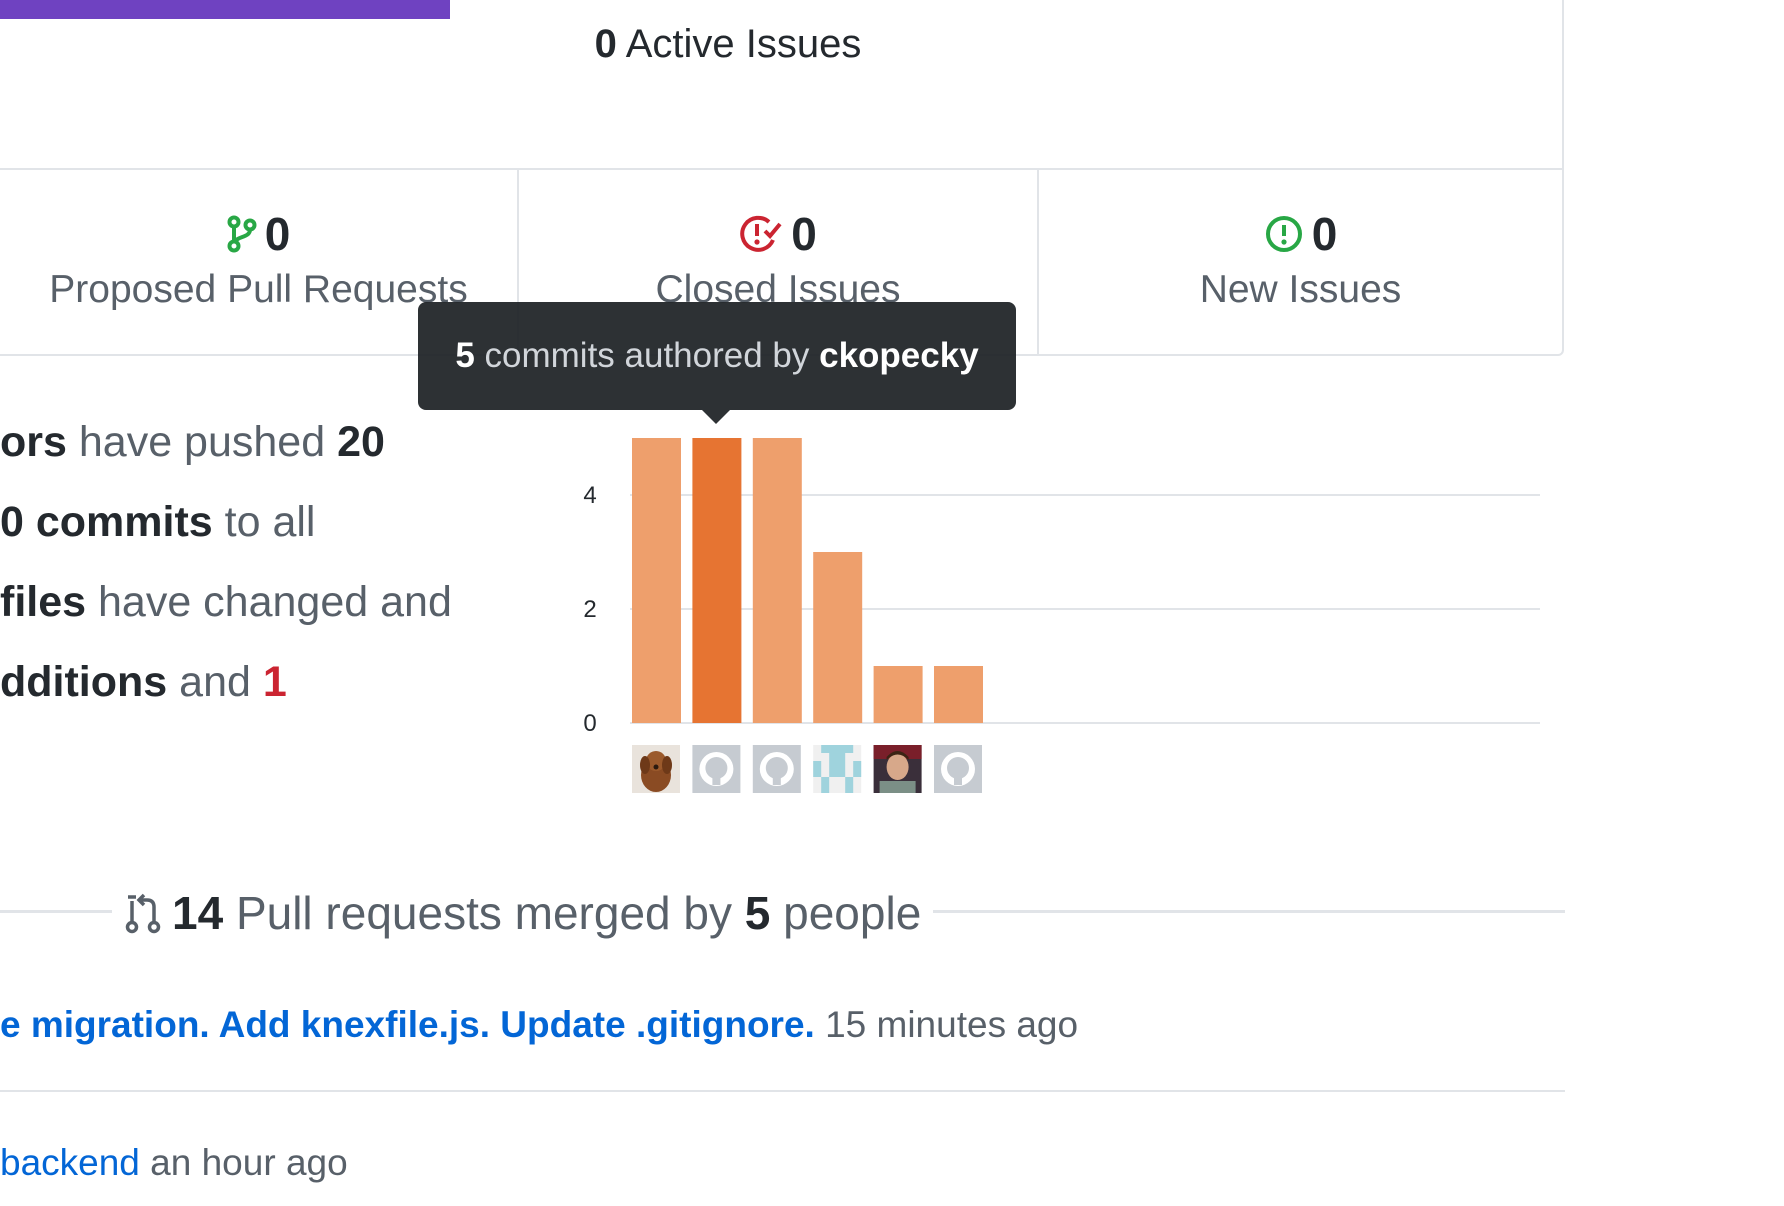  I want to click on panel-divider, so click(781, 169).